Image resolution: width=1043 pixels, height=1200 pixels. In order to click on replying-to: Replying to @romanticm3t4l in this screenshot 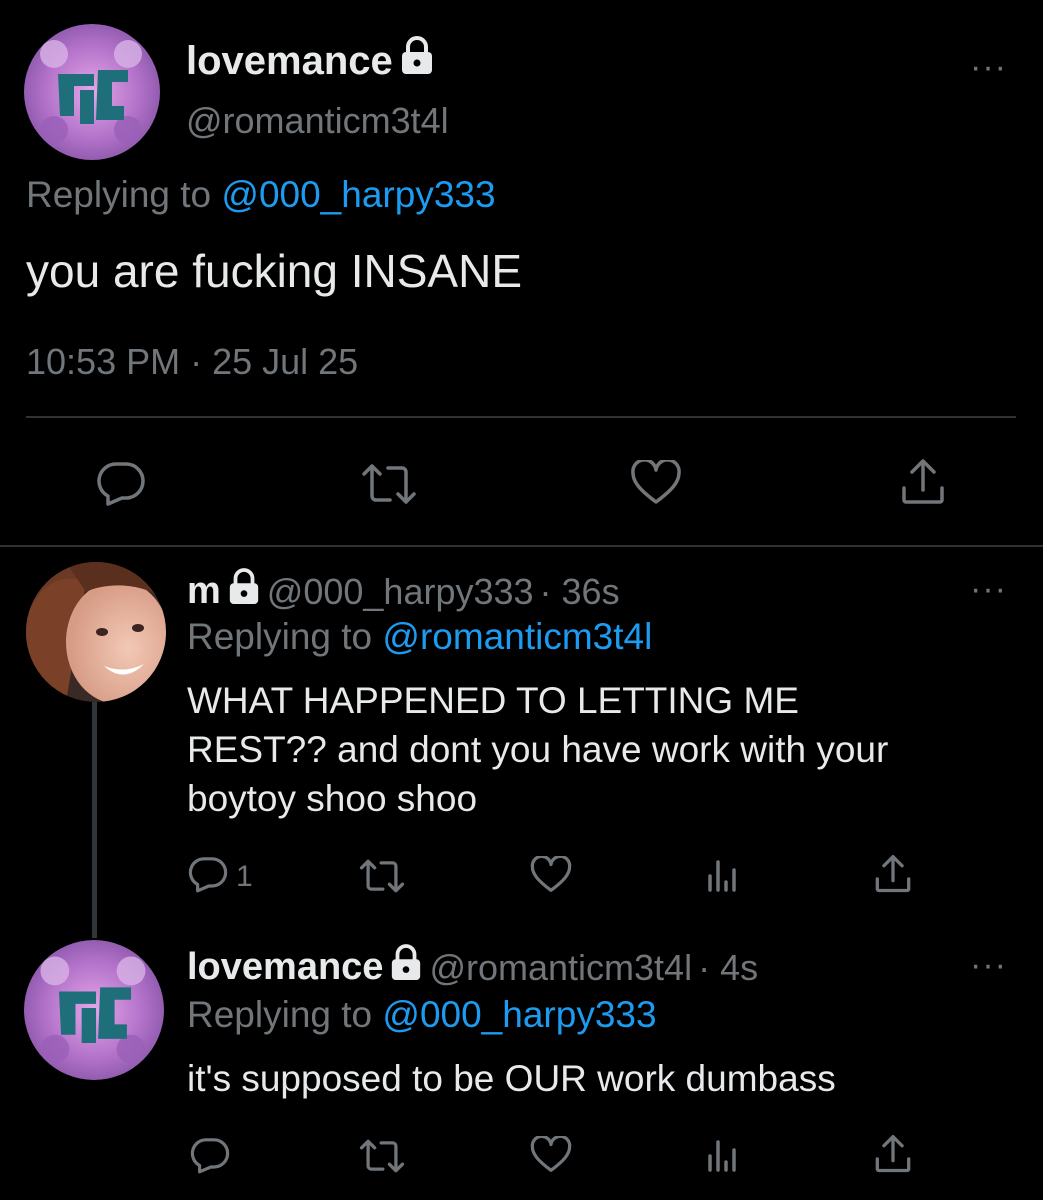, I will do `click(419, 637)`.